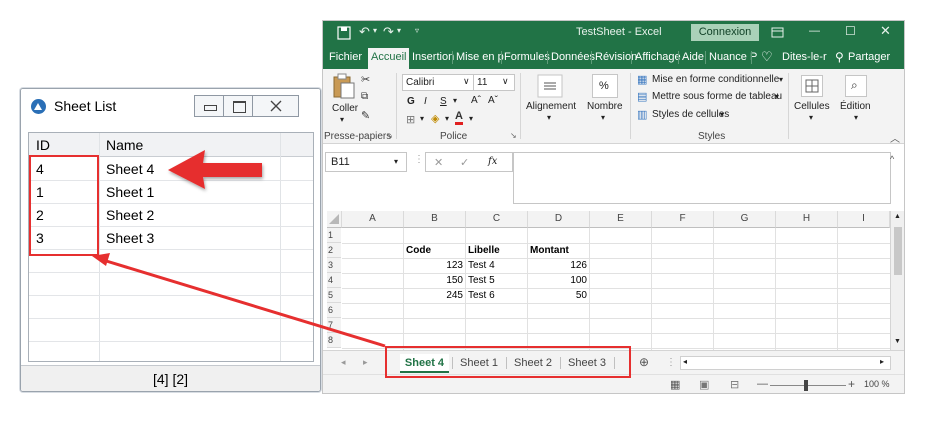 Image resolution: width=937 pixels, height=431 pixels. Describe the element at coordinates (239, 249) in the screenshot. I see `annotation-arrows` at that location.